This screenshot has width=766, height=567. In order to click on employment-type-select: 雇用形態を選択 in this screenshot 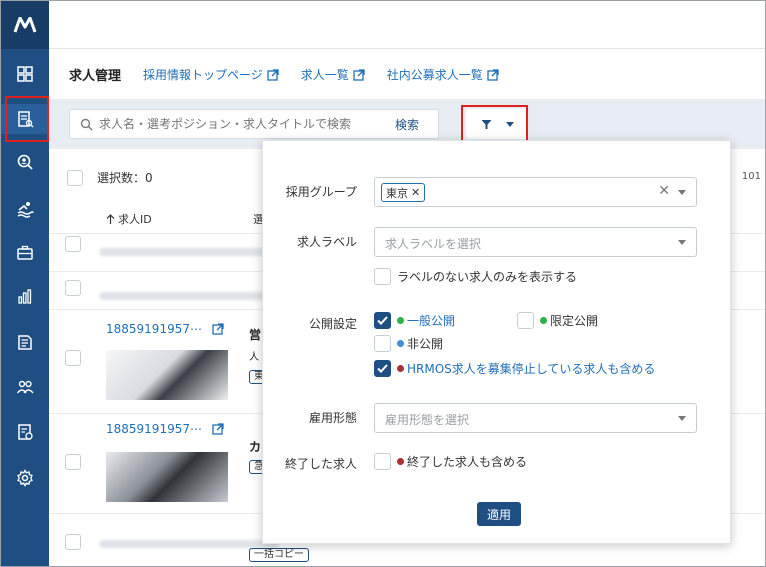, I will do `click(535, 418)`.